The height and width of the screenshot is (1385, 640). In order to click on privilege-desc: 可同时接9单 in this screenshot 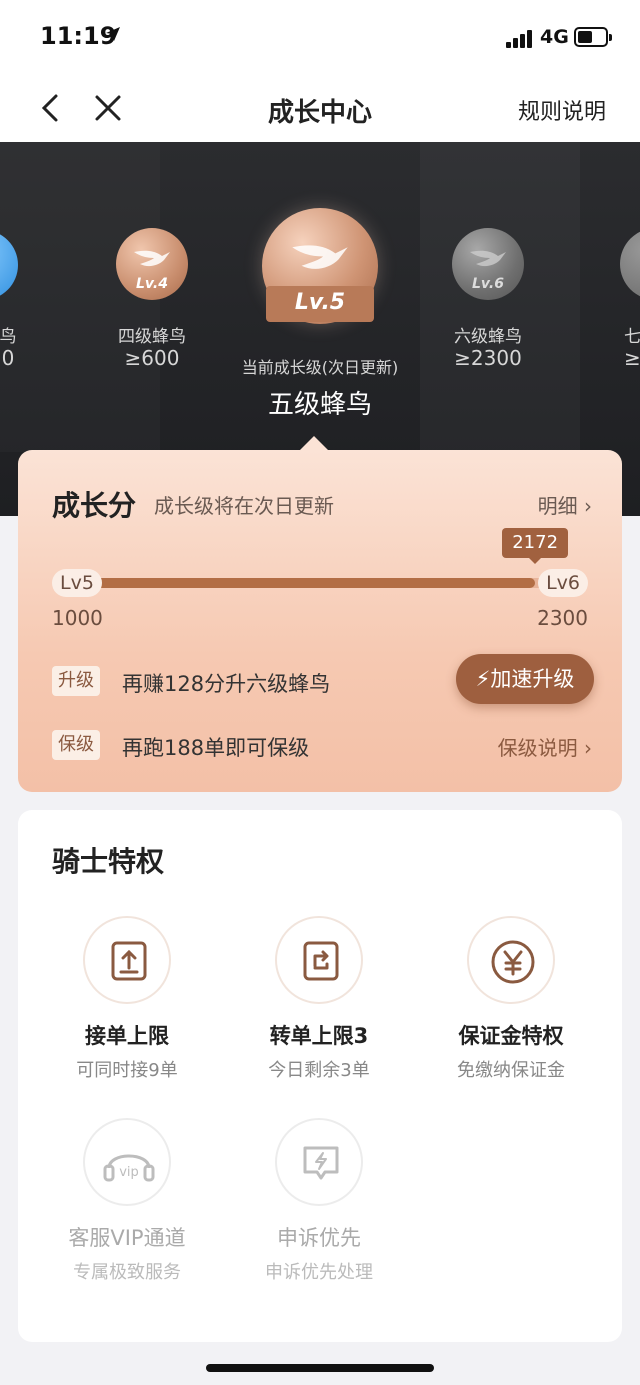, I will do `click(127, 1070)`.